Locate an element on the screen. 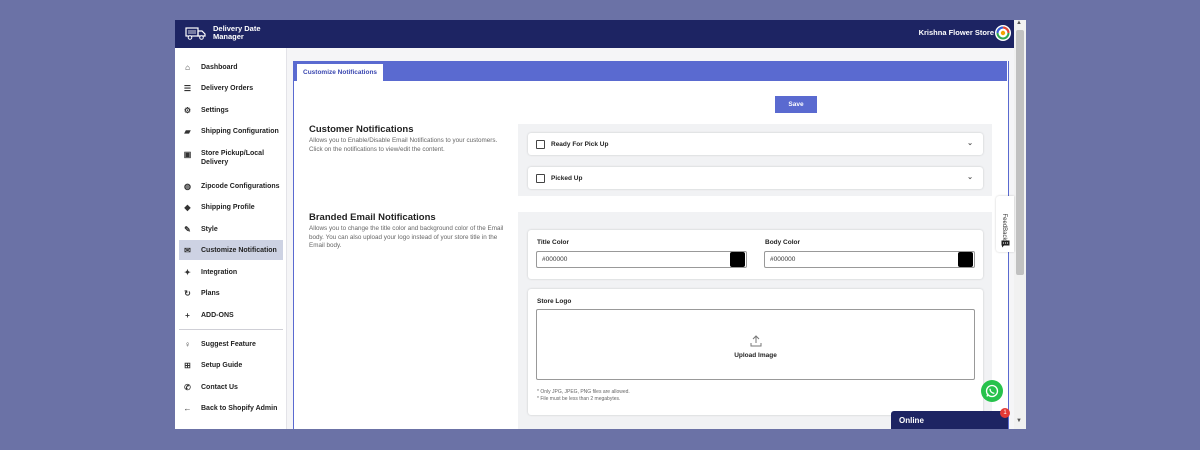 The width and height of the screenshot is (1200, 450). sidebar-item-settings: ⚙ Settings is located at coordinates (231, 110).